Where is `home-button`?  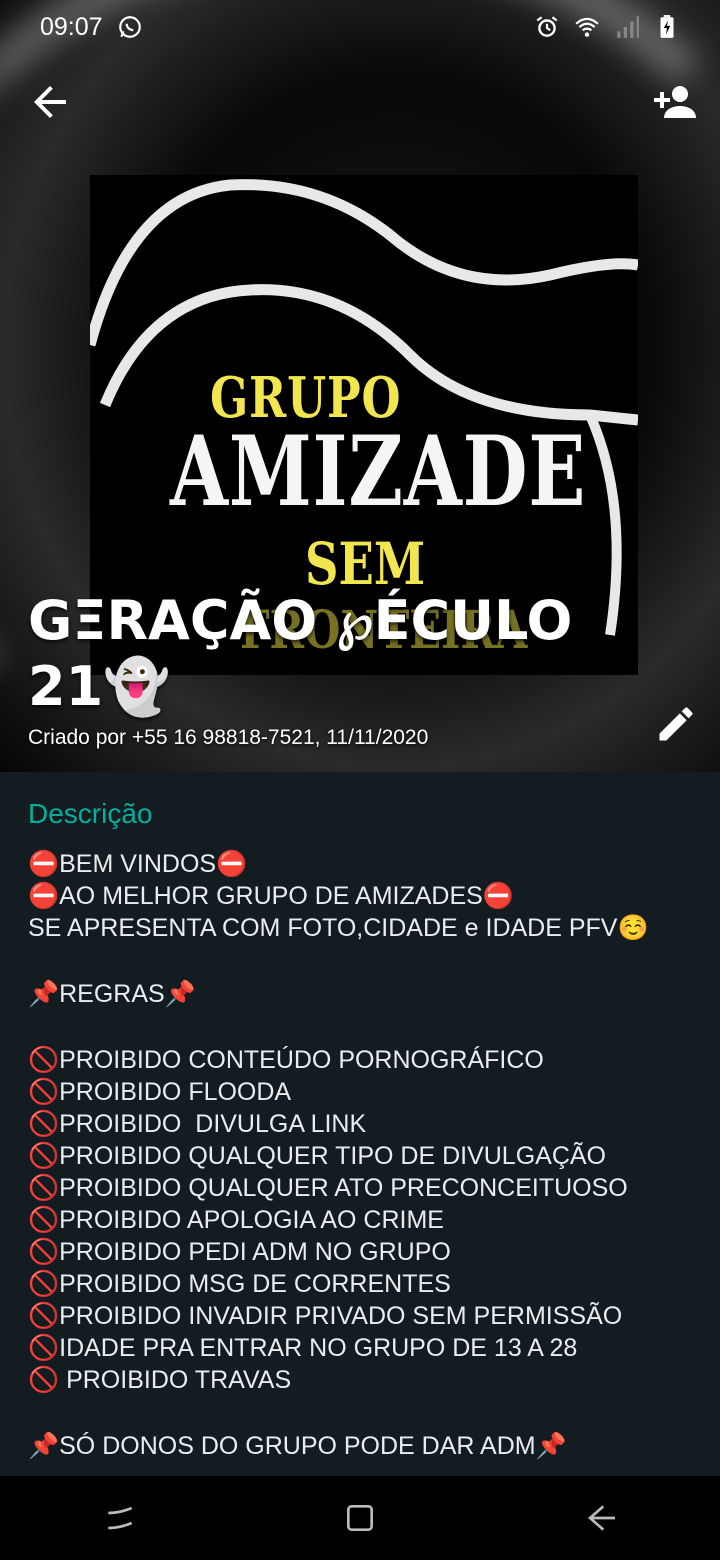 home-button is located at coordinates (360, 1518).